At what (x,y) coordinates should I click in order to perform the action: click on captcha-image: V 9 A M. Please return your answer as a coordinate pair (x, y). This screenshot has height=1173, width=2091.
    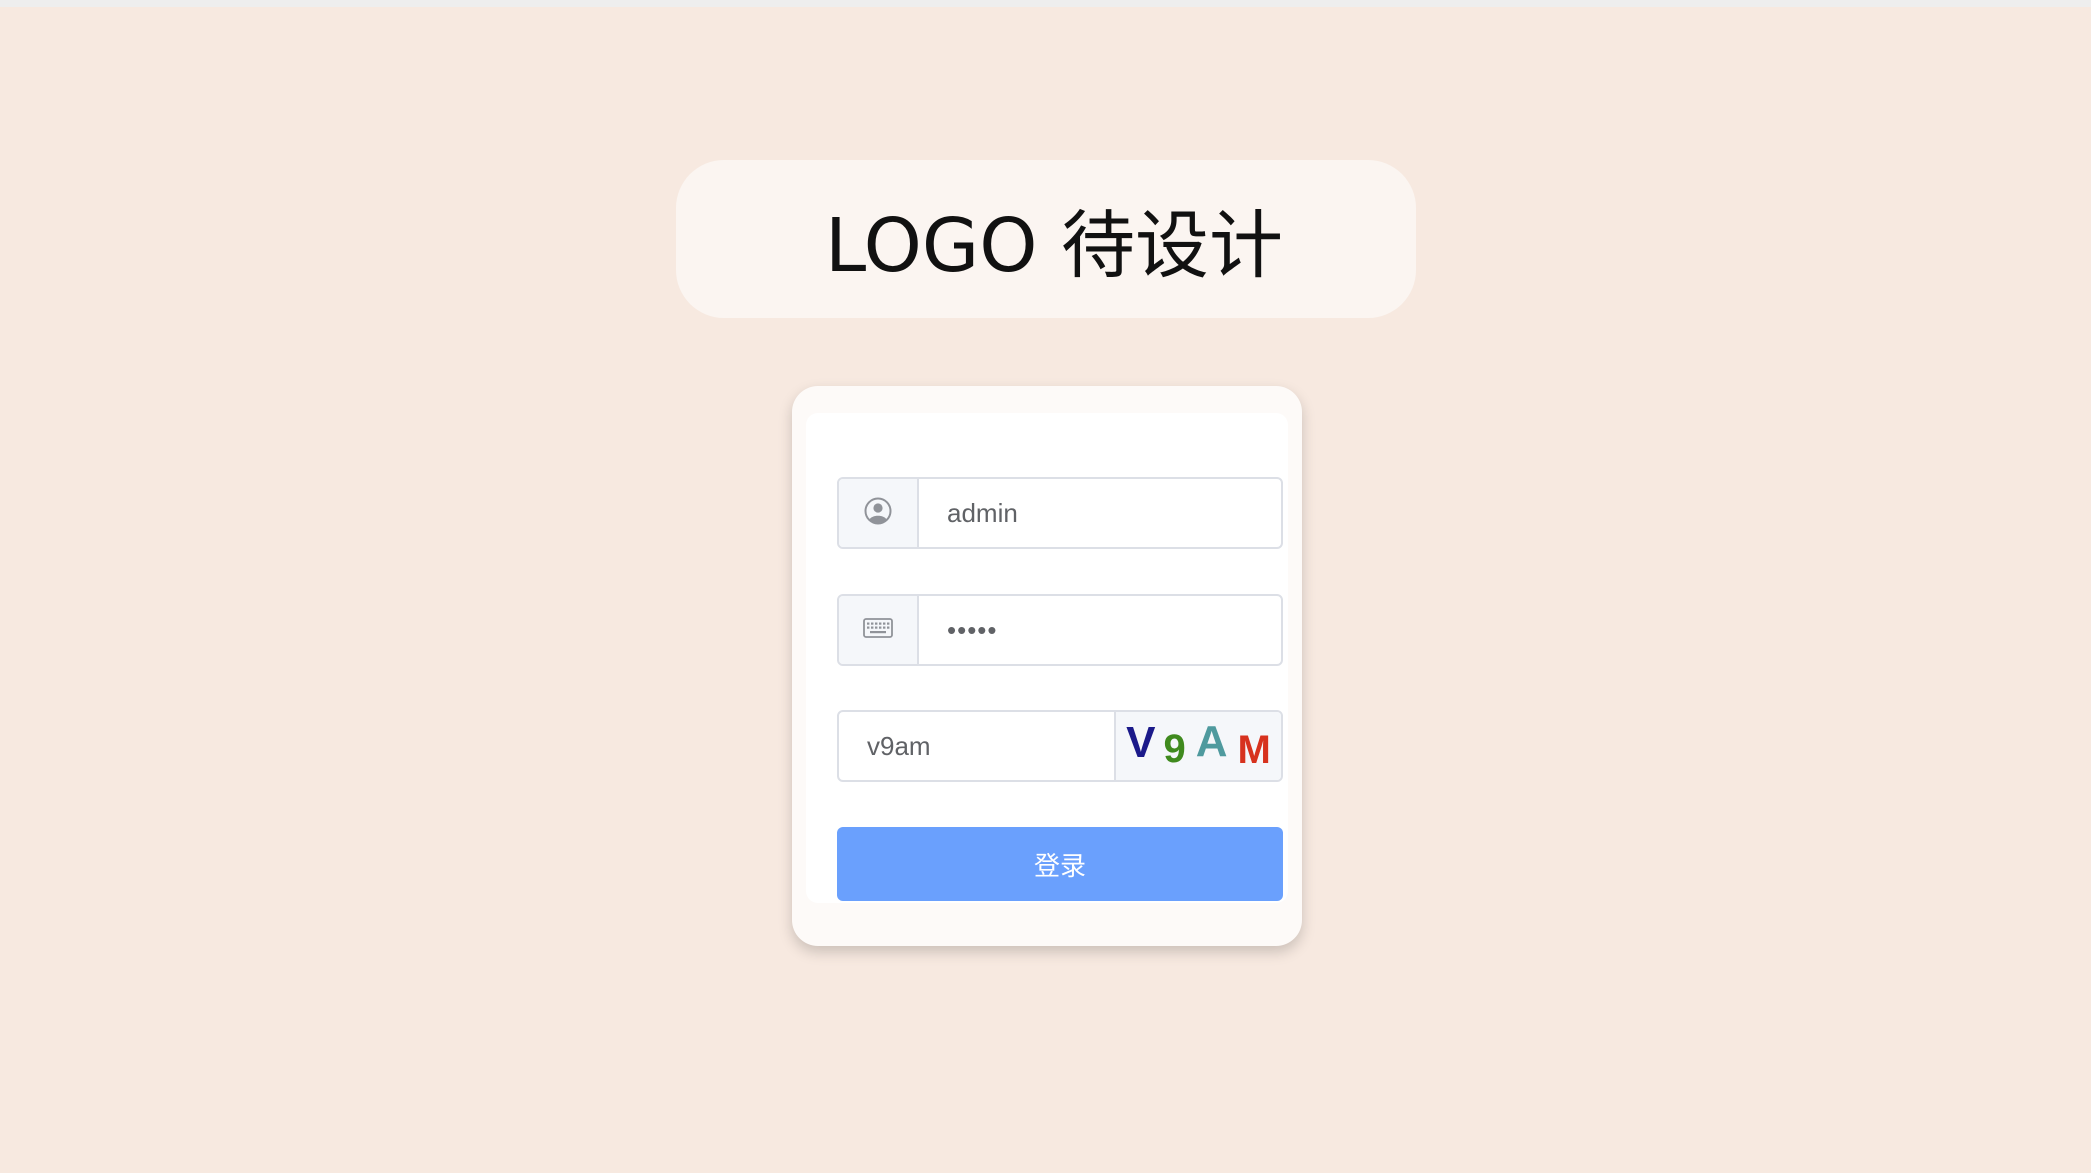
    Looking at the image, I should click on (1197, 746).